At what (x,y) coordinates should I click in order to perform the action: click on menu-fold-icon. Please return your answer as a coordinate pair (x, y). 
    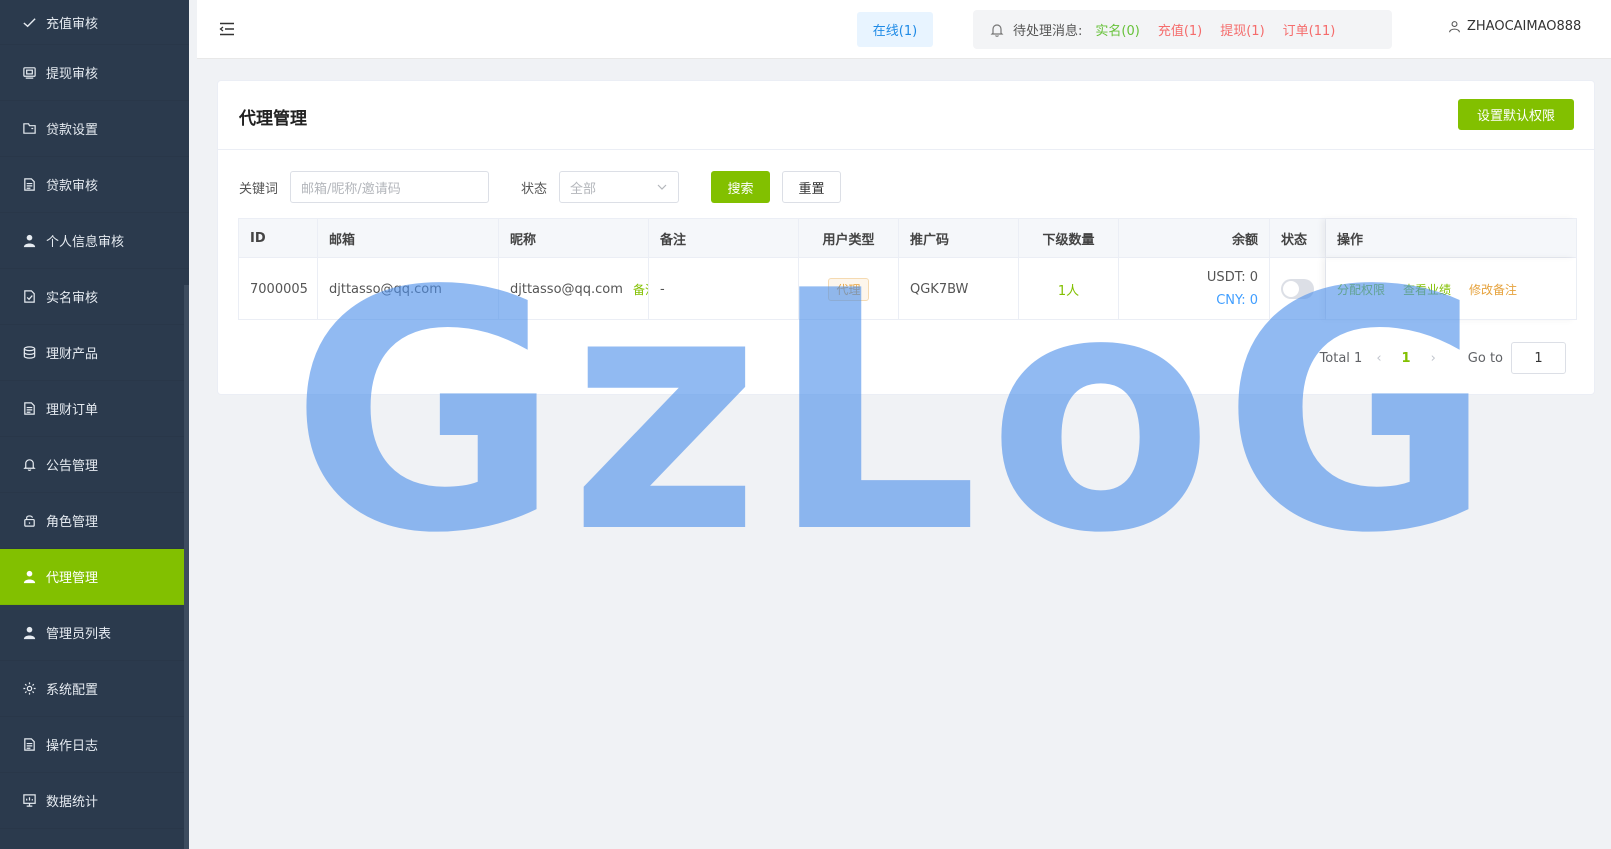
    Looking at the image, I should click on (227, 29).